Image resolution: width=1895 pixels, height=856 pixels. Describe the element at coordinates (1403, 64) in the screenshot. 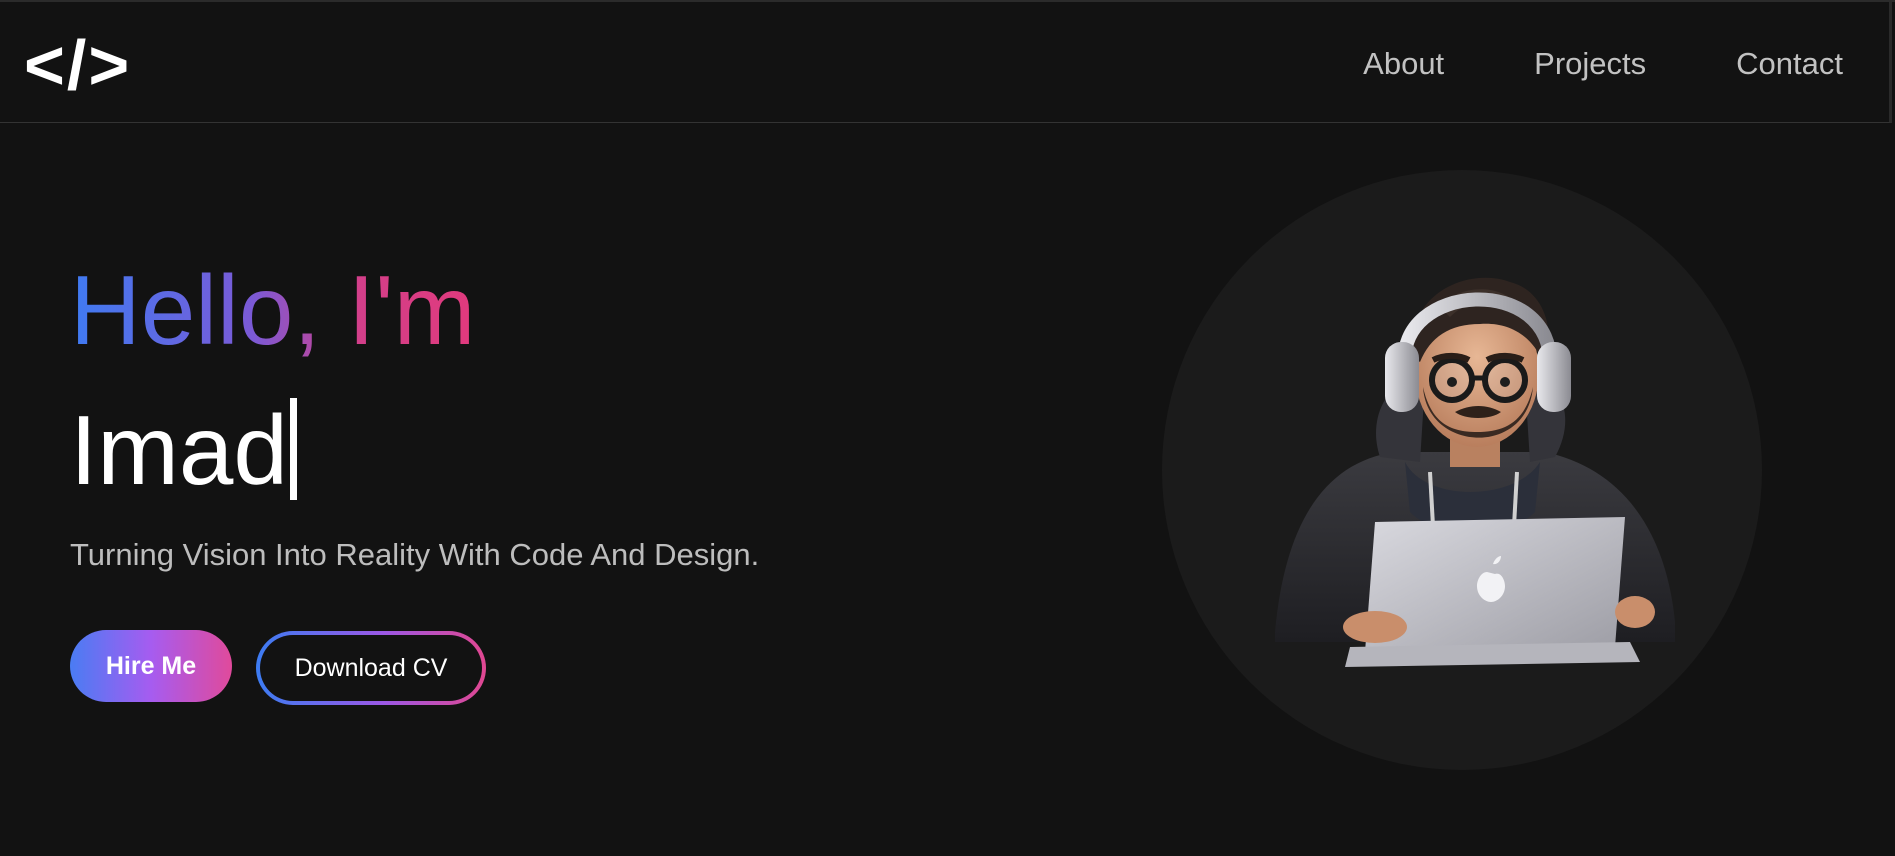

I see `nav-link-about: About` at that location.